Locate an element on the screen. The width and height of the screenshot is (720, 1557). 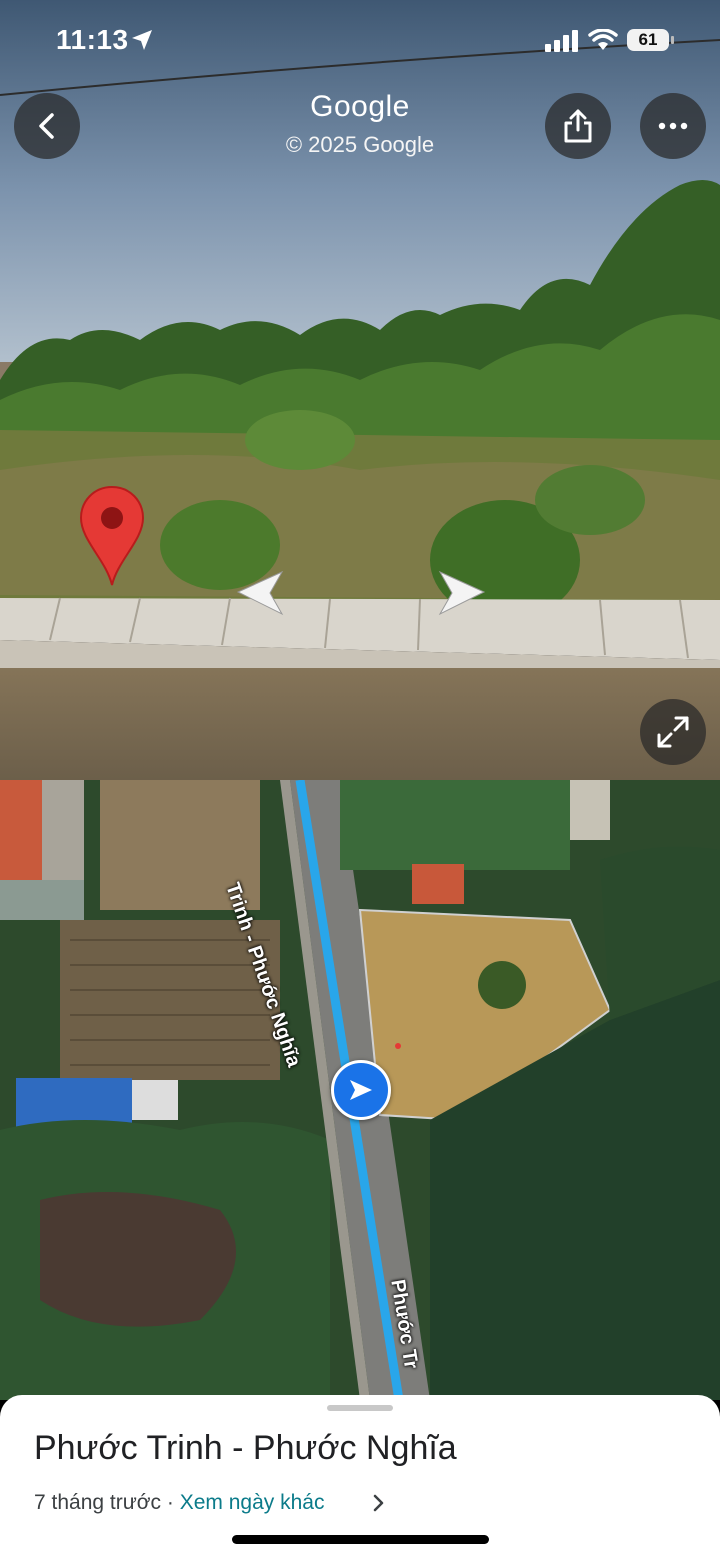
sheet-drag-handle is located at coordinates (360, 1408).